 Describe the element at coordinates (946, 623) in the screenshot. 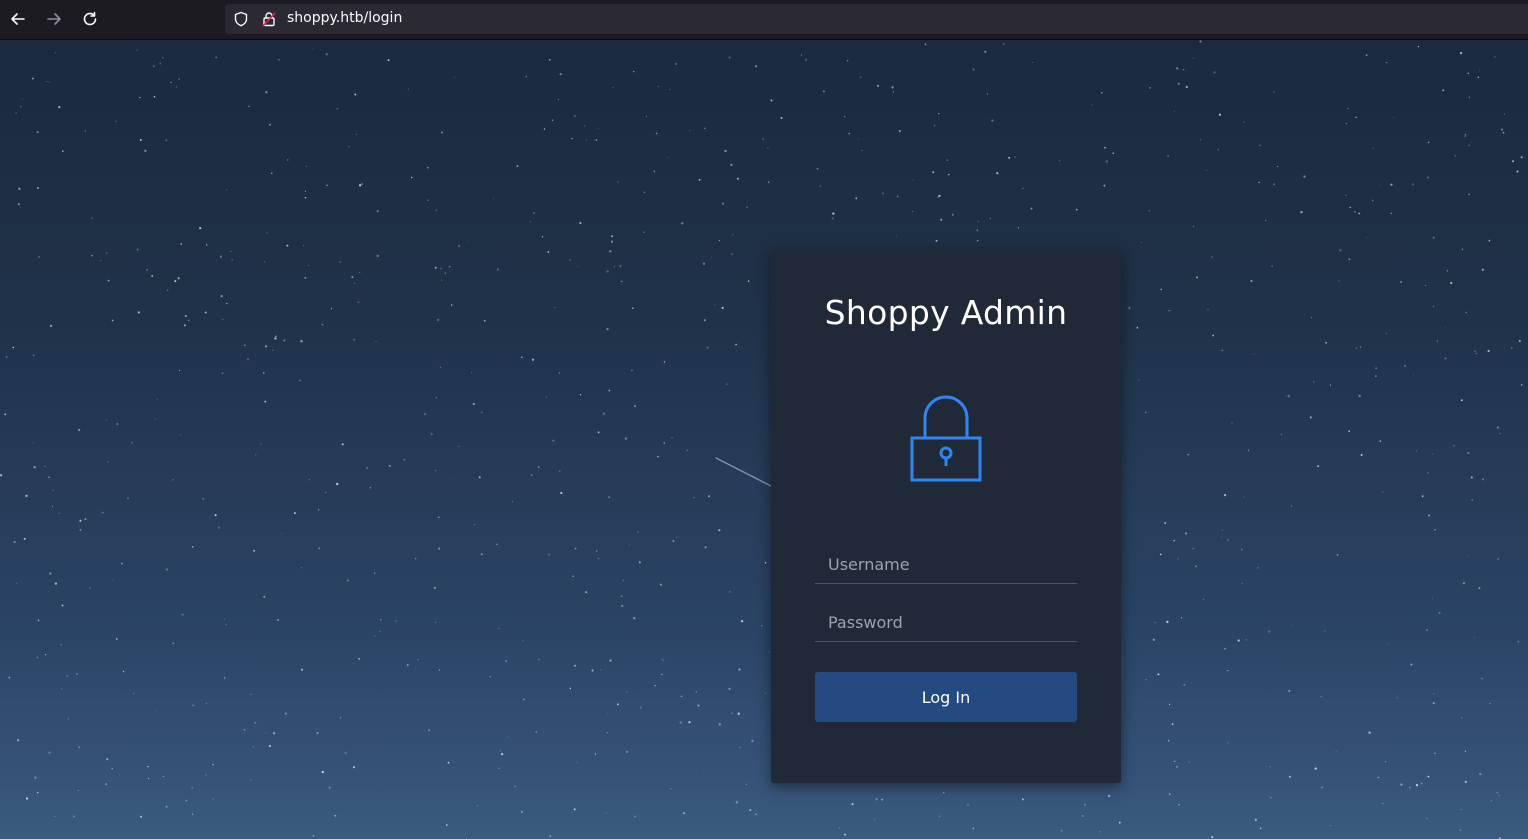

I see `password-input` at that location.